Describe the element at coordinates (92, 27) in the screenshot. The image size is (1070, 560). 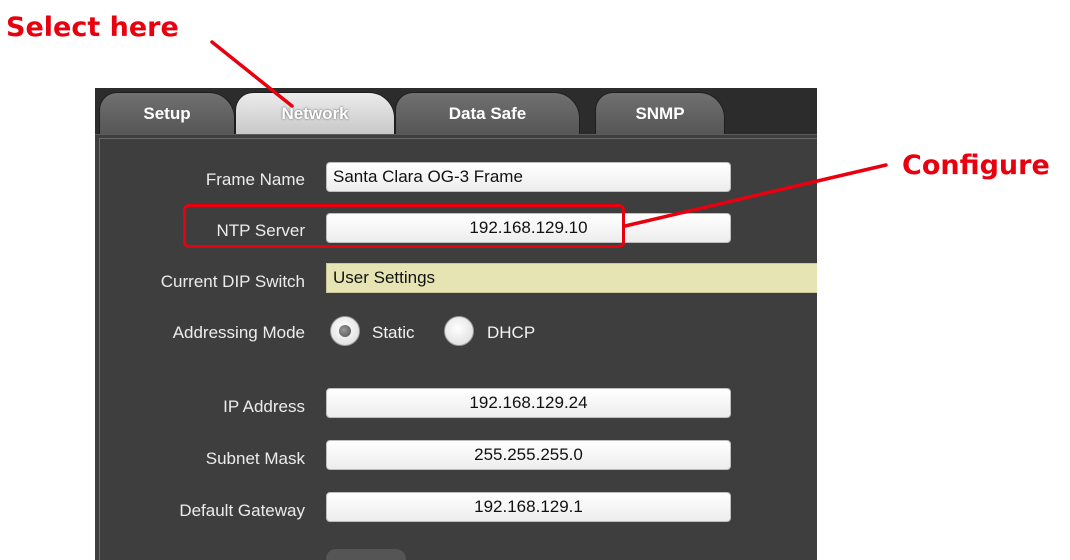
I see `select-here-annotation: Select here` at that location.